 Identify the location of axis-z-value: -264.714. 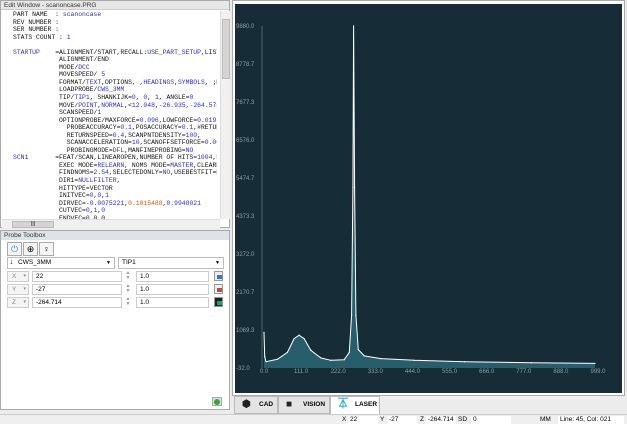
(77, 302).